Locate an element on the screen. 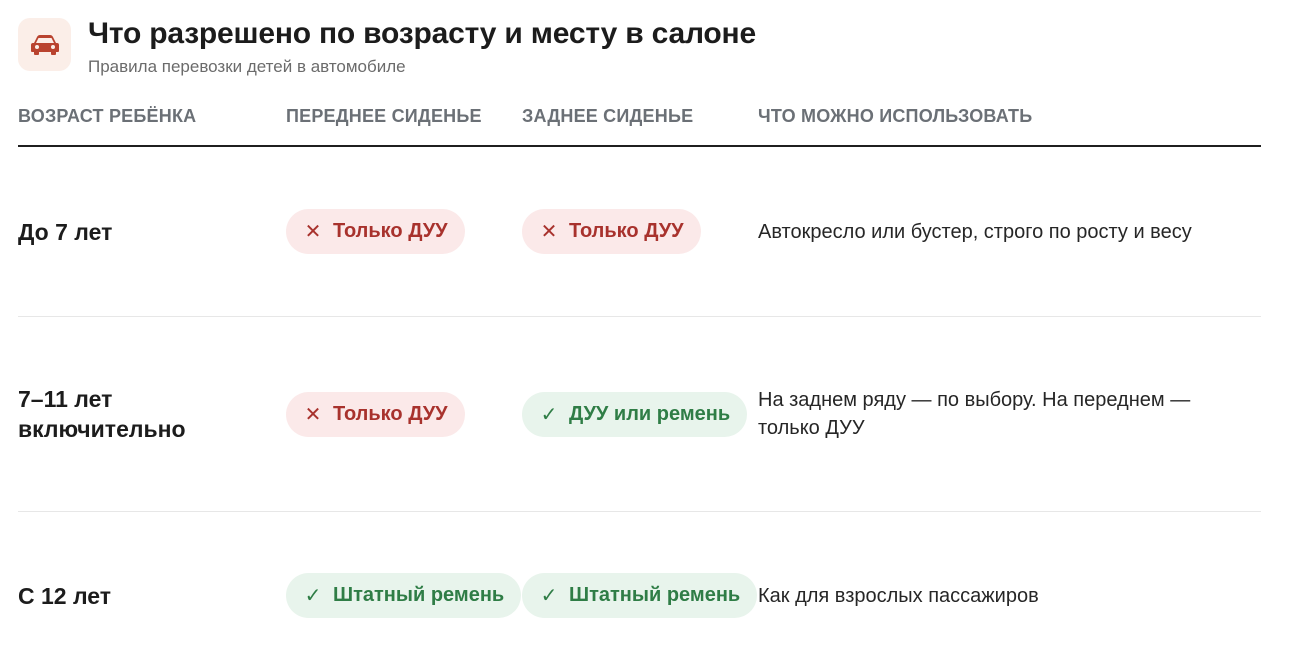 The image size is (1290, 668). rear-seat-badge: ✓ Штатный ремень is located at coordinates (640, 595).